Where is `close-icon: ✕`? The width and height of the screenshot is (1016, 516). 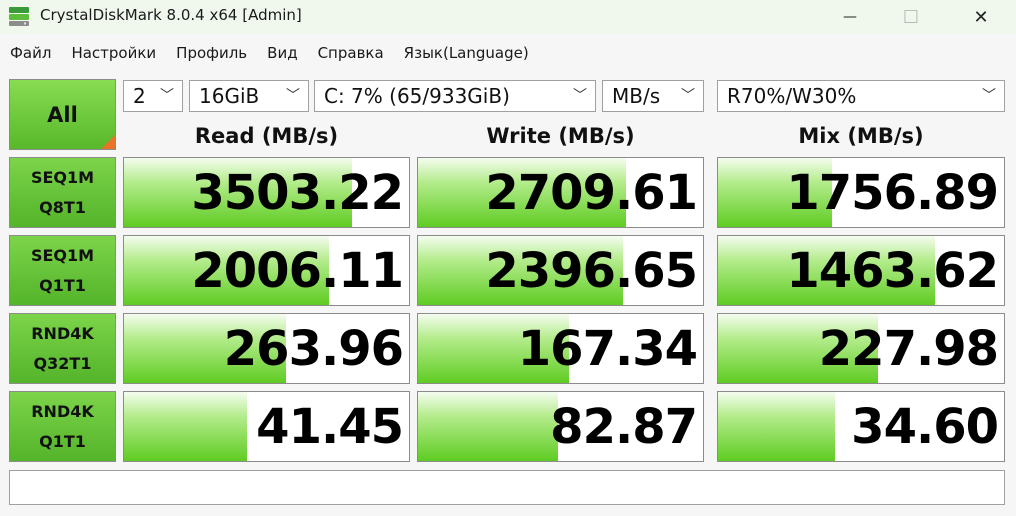 close-icon: ✕ is located at coordinates (981, 17).